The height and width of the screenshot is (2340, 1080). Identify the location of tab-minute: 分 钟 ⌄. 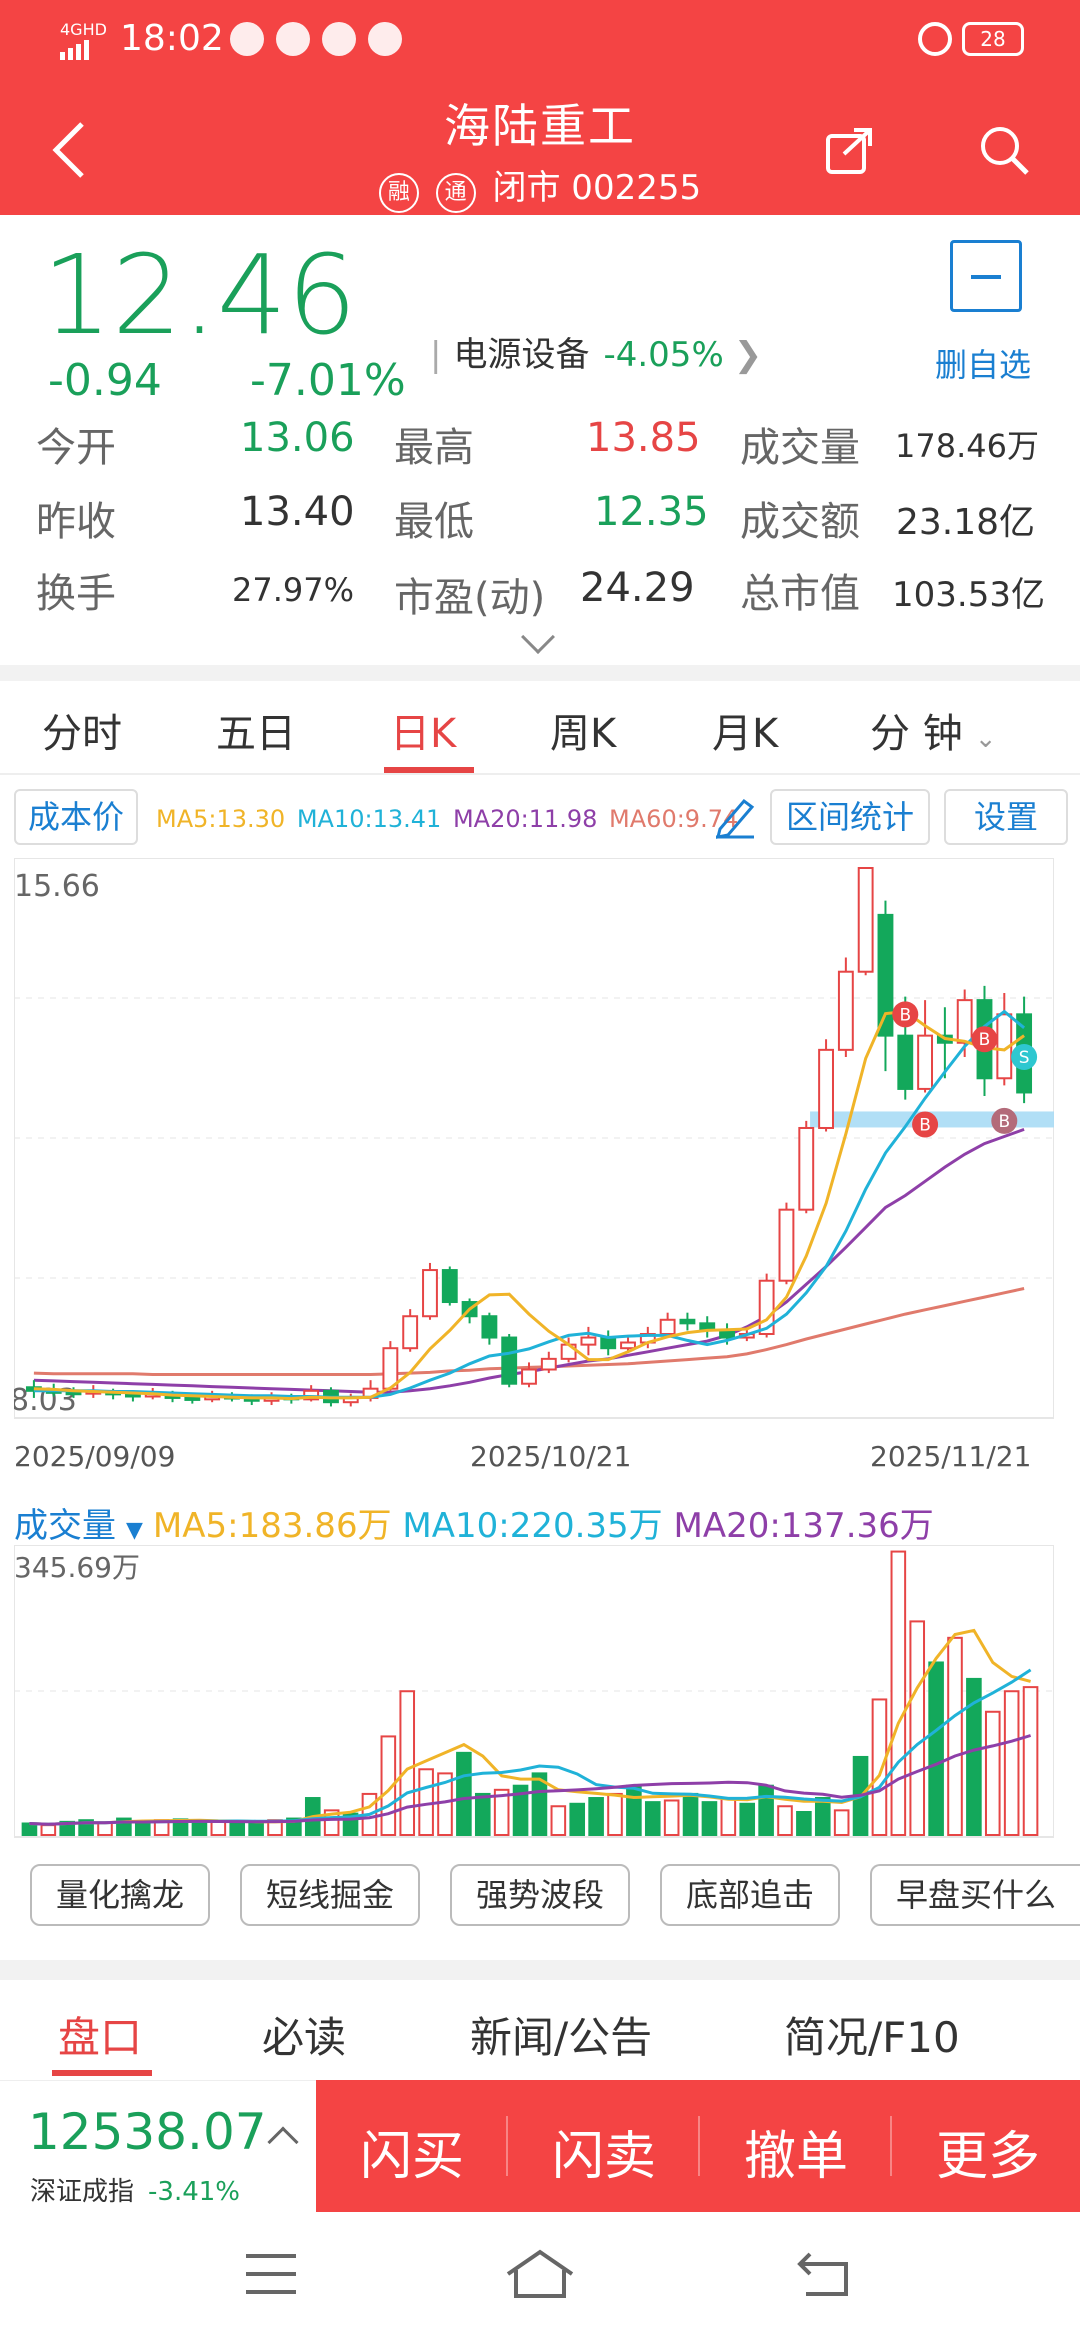
(933, 730).